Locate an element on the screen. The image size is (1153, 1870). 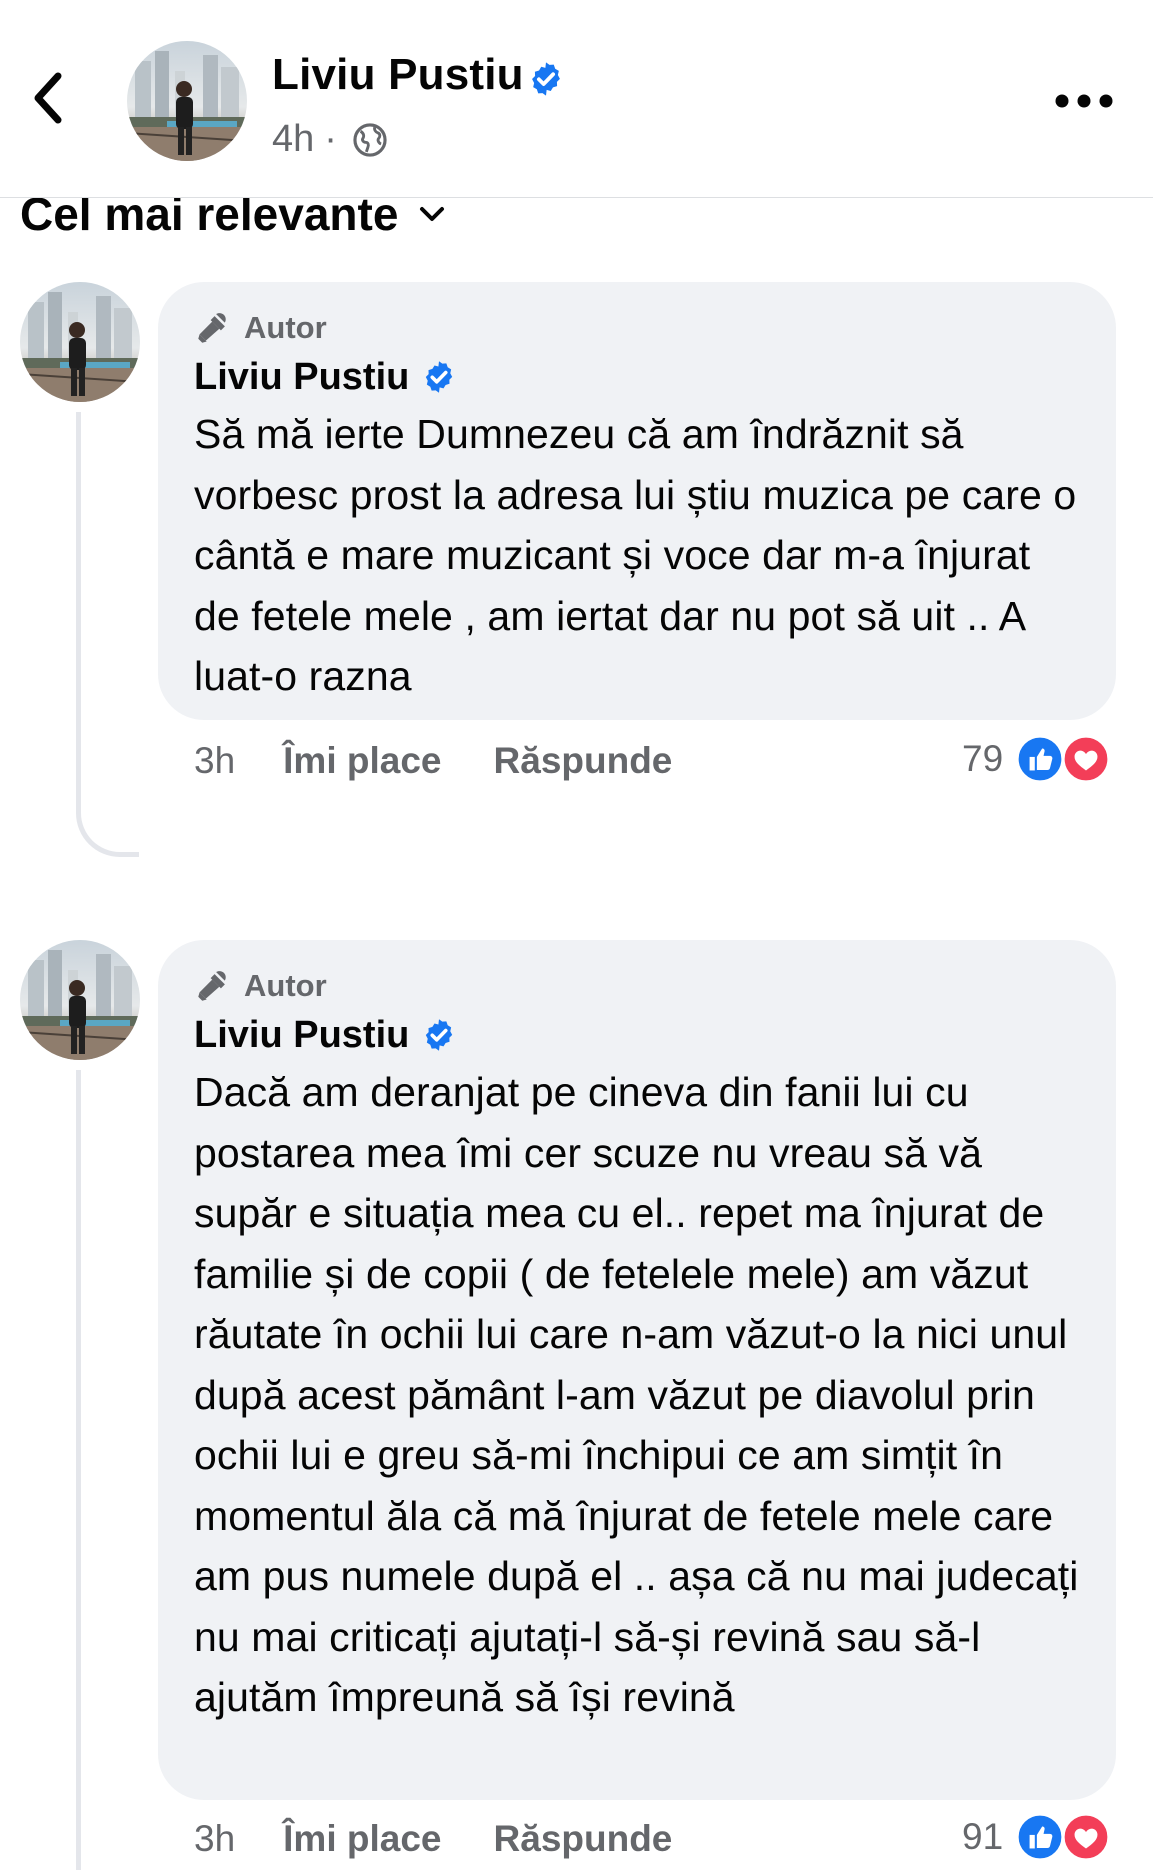
globe-icon is located at coordinates (370, 139).